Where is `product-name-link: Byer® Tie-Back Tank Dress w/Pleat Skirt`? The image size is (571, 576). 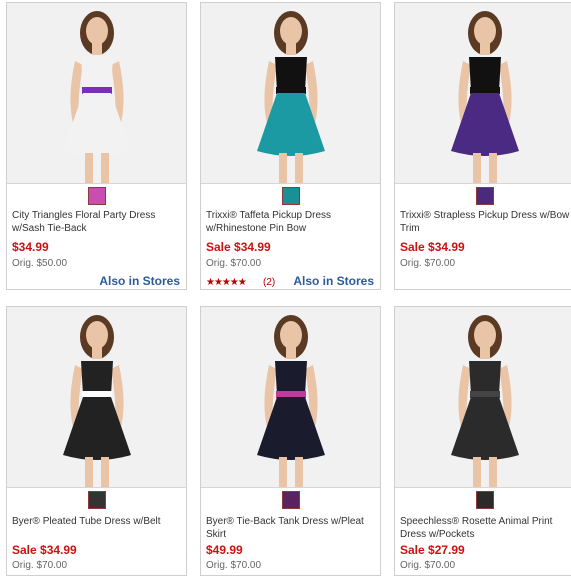 product-name-link: Byer® Tie-Back Tank Dress w/Pleat Skirt is located at coordinates (291, 528).